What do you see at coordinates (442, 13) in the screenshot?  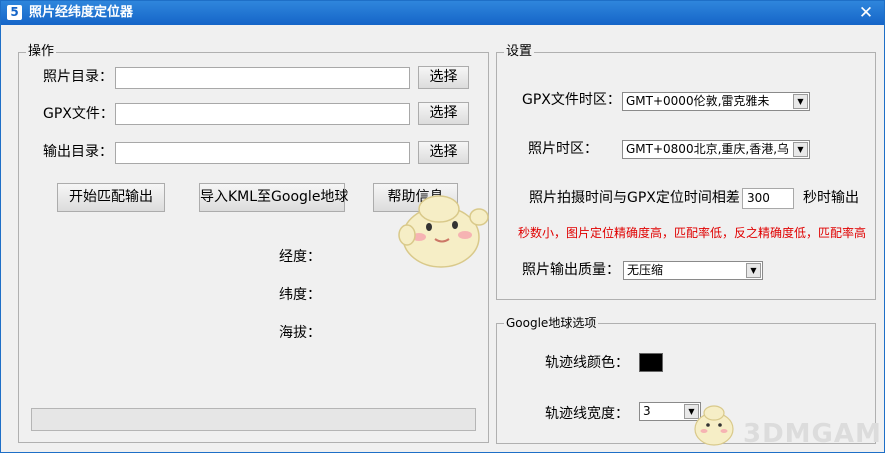 I see `title-bar: 5 照片经纬度定位器 ✕` at bounding box center [442, 13].